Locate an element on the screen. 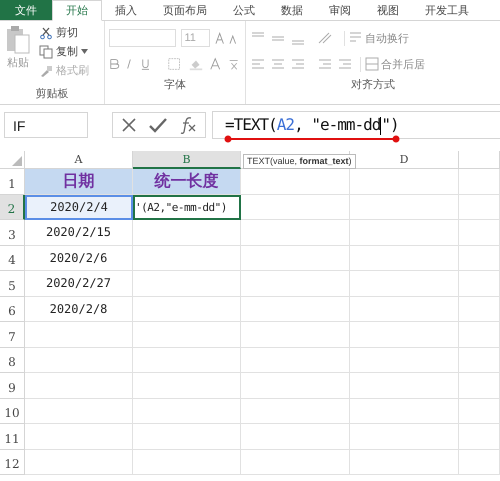  row-header: 3 is located at coordinates (12, 233).